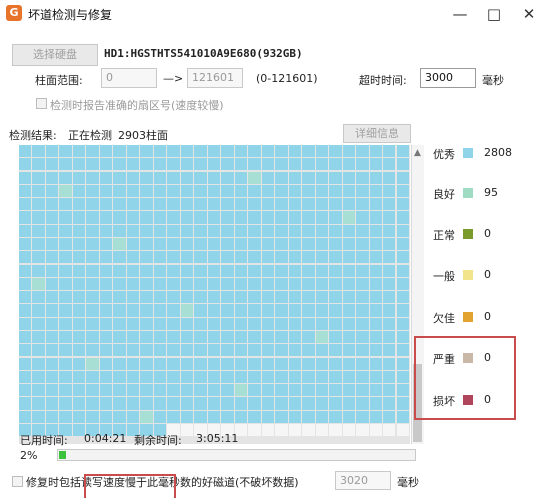 The image size is (549, 498). Describe the element at coordinates (236, 455) in the screenshot. I see `progress-bar` at that location.